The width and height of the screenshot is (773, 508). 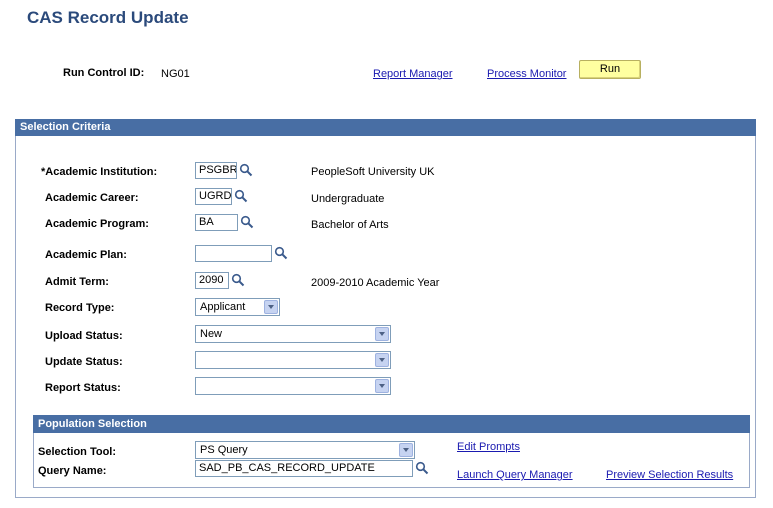 What do you see at coordinates (80, 308) in the screenshot?
I see `record-type-label: Record Type:` at bounding box center [80, 308].